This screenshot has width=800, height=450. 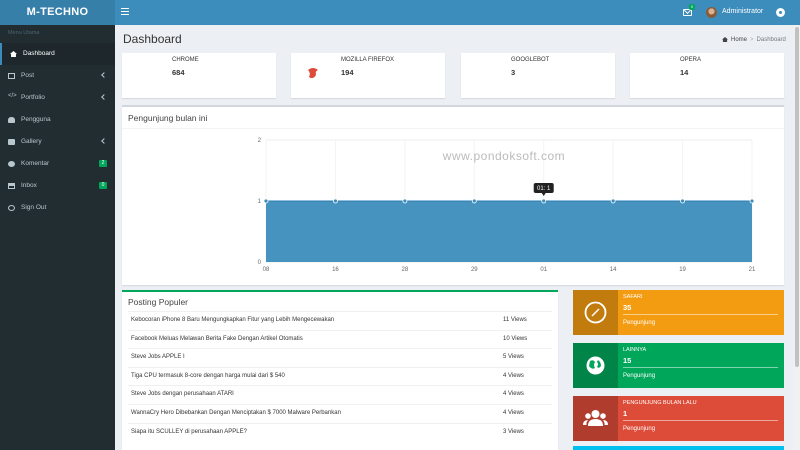 What do you see at coordinates (515, 320) in the screenshot?
I see `post-views: 11 Views` at bounding box center [515, 320].